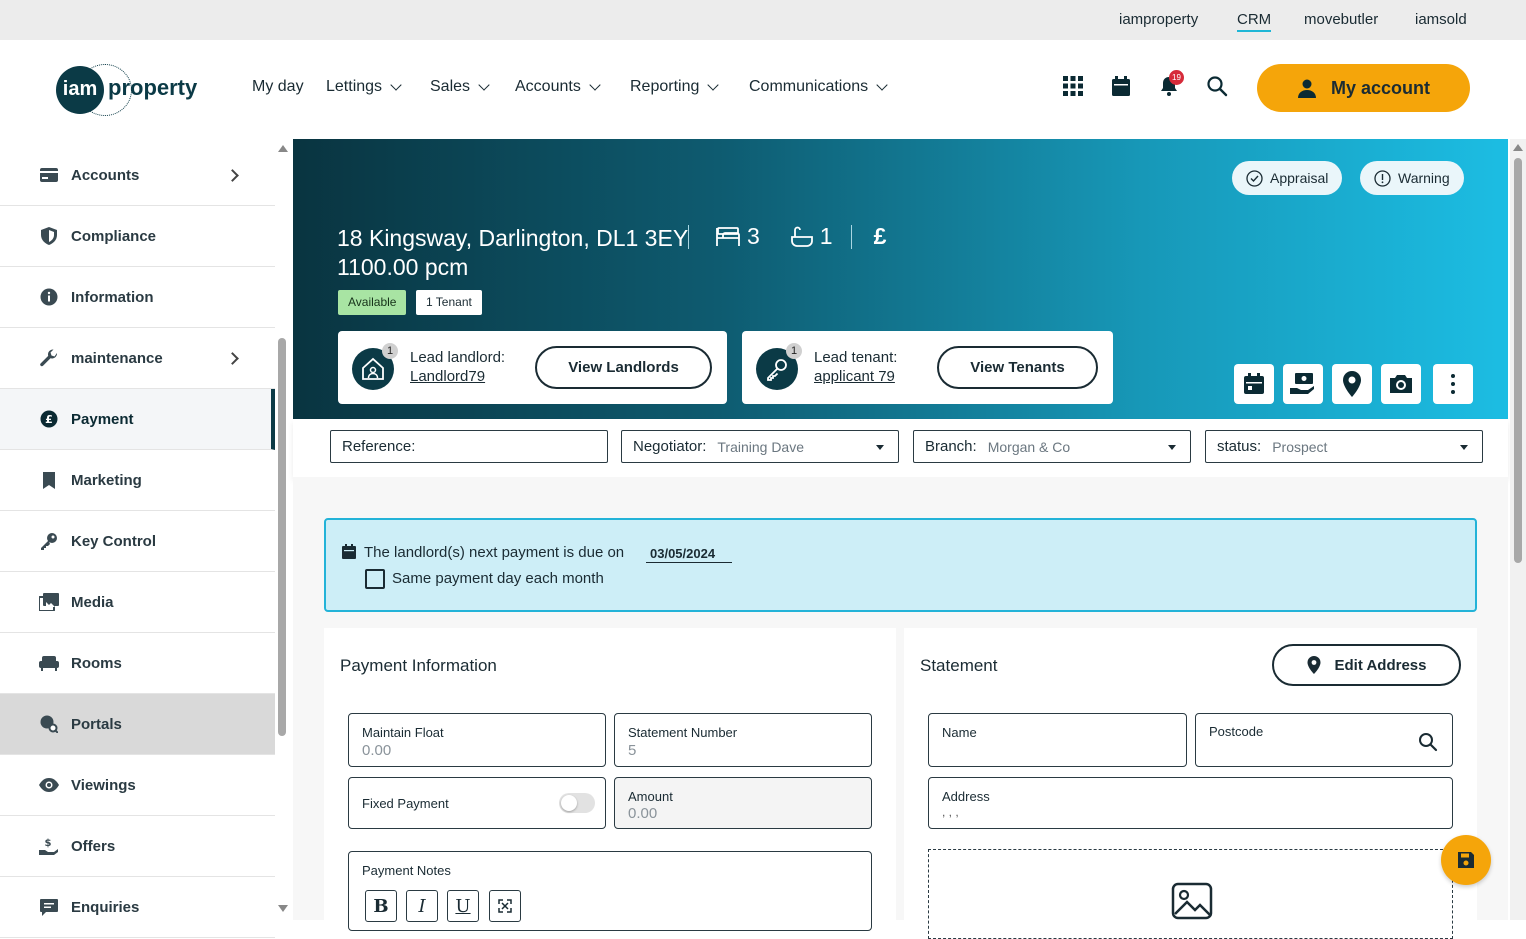  Describe the element at coordinates (364, 87) in the screenshot. I see `nav-lettings: Lettings` at that location.